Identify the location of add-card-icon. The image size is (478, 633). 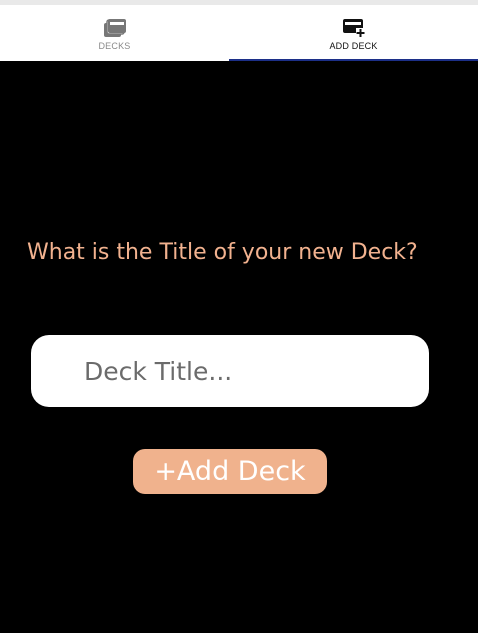
(353, 28).